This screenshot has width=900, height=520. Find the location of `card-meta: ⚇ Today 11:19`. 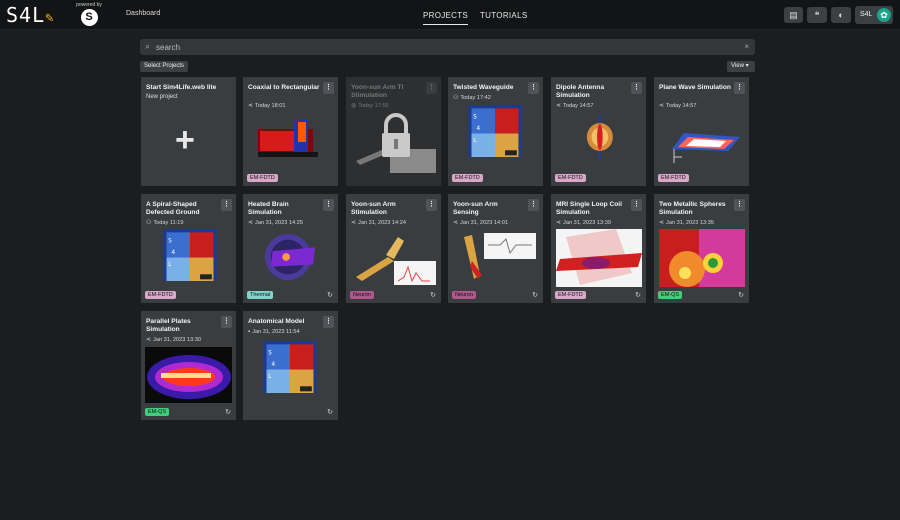

card-meta: ⚇ Today 11:19 is located at coordinates (165, 223).